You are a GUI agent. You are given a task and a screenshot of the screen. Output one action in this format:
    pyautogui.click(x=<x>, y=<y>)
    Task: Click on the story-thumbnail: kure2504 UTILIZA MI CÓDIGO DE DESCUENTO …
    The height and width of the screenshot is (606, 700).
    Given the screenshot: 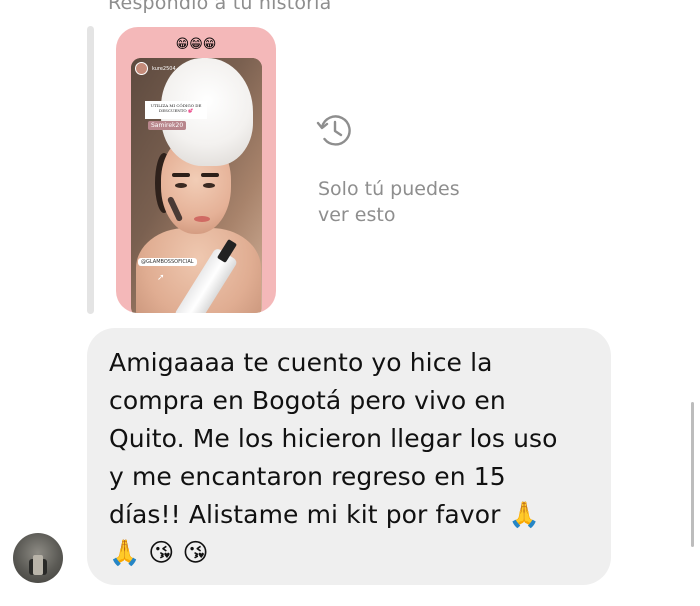 What is the action you would take?
    pyautogui.click(x=196, y=185)
    